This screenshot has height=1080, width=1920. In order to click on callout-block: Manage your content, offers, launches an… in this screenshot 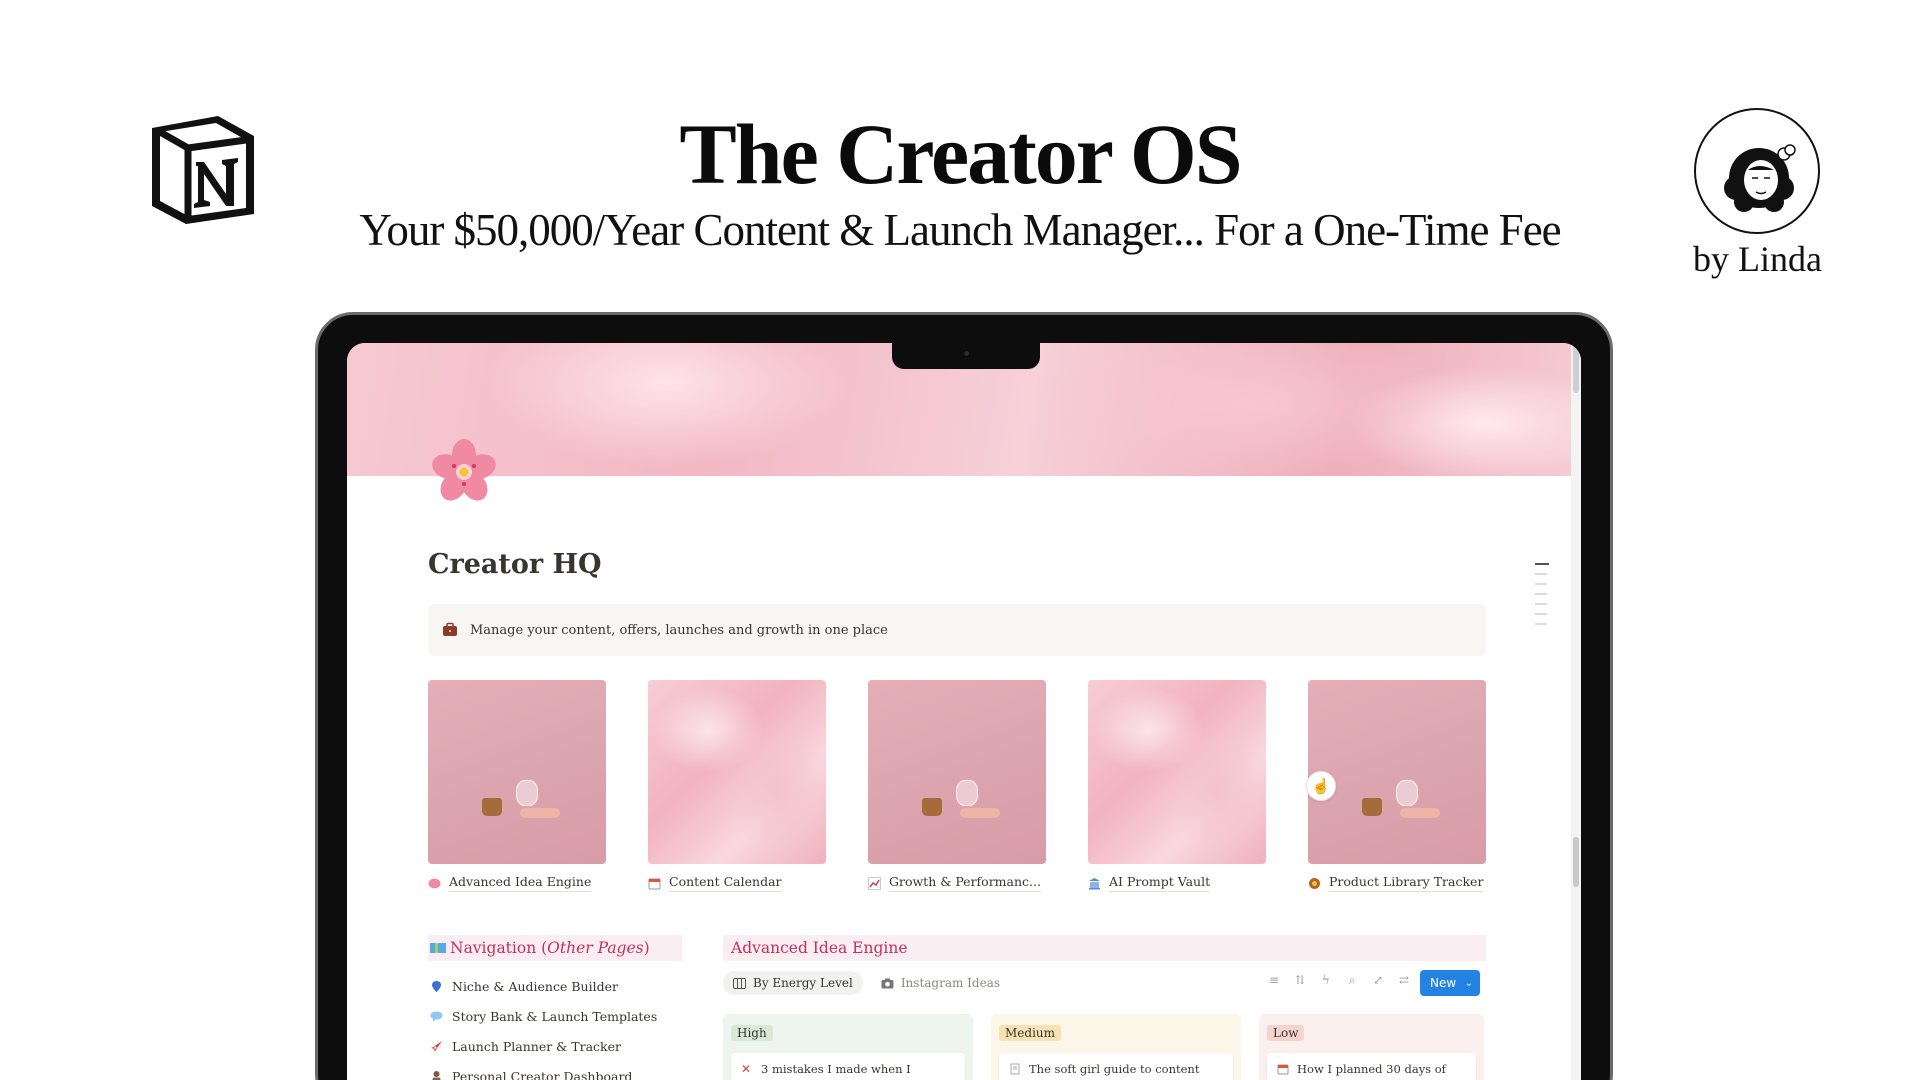, I will do `click(957, 630)`.